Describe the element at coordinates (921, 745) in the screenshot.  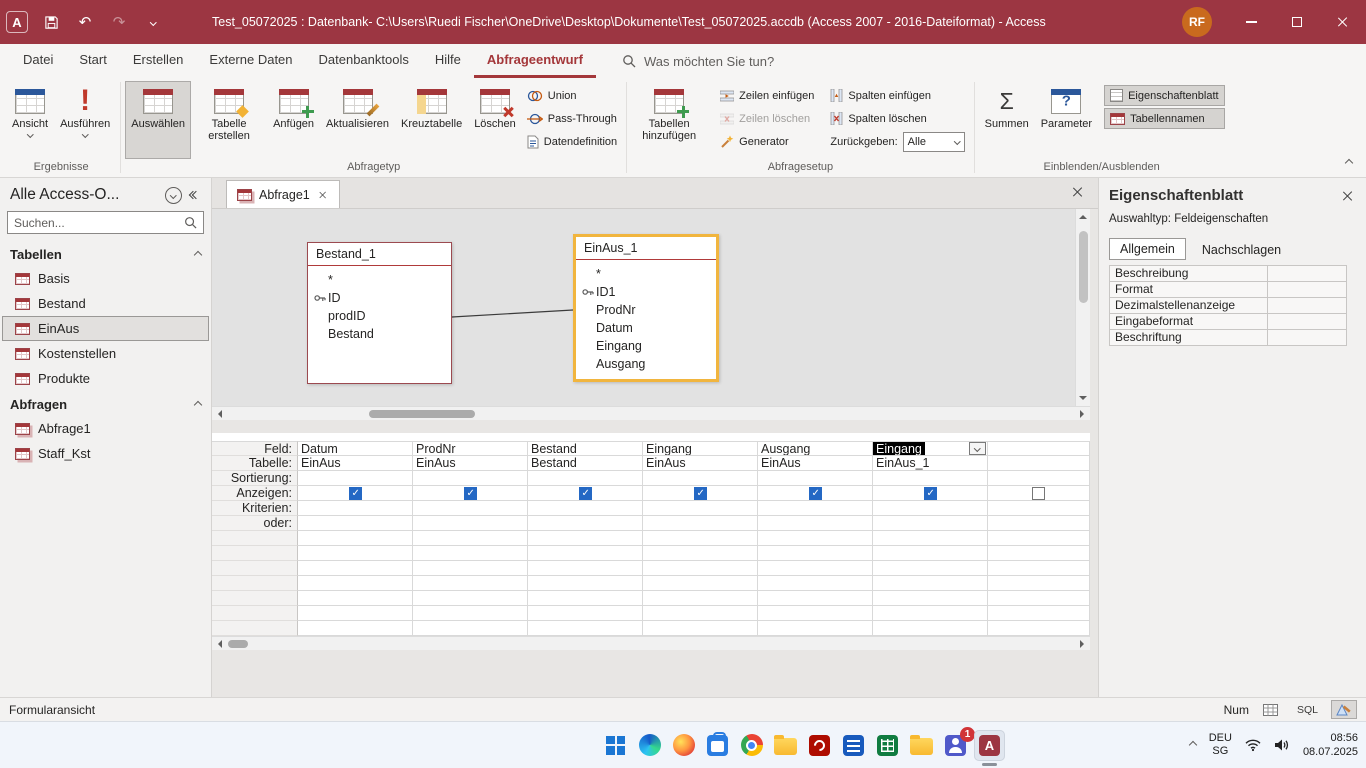
I see `taskbar-folder` at that location.